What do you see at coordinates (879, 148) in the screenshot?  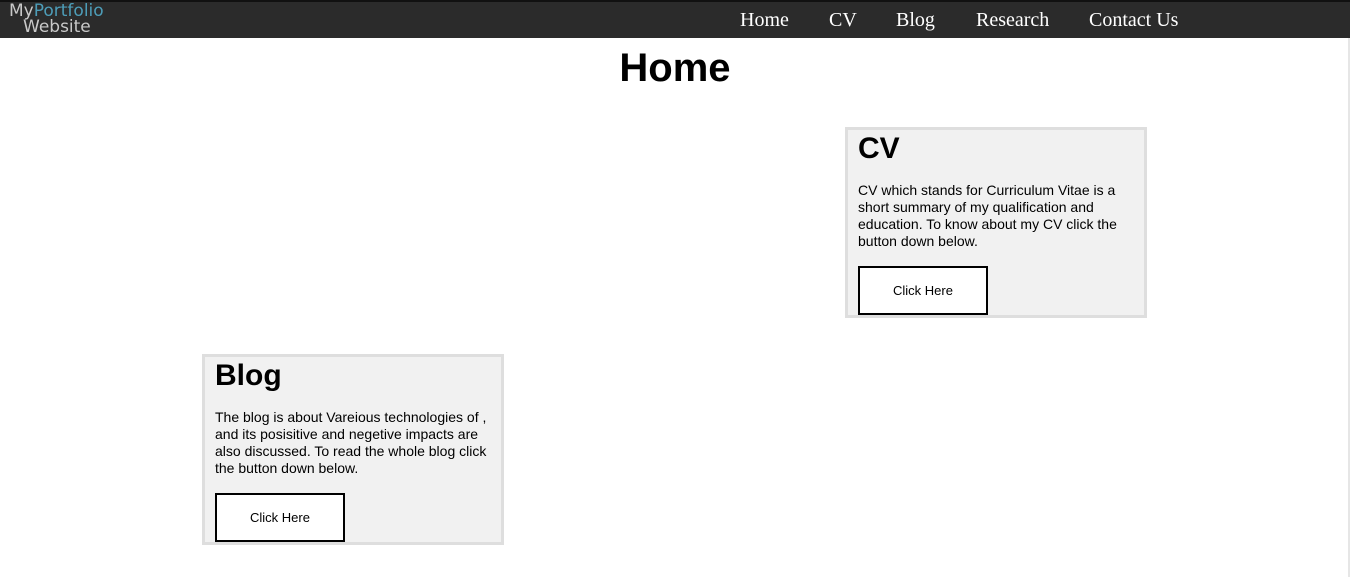 I see `cv-card-title: CV` at bounding box center [879, 148].